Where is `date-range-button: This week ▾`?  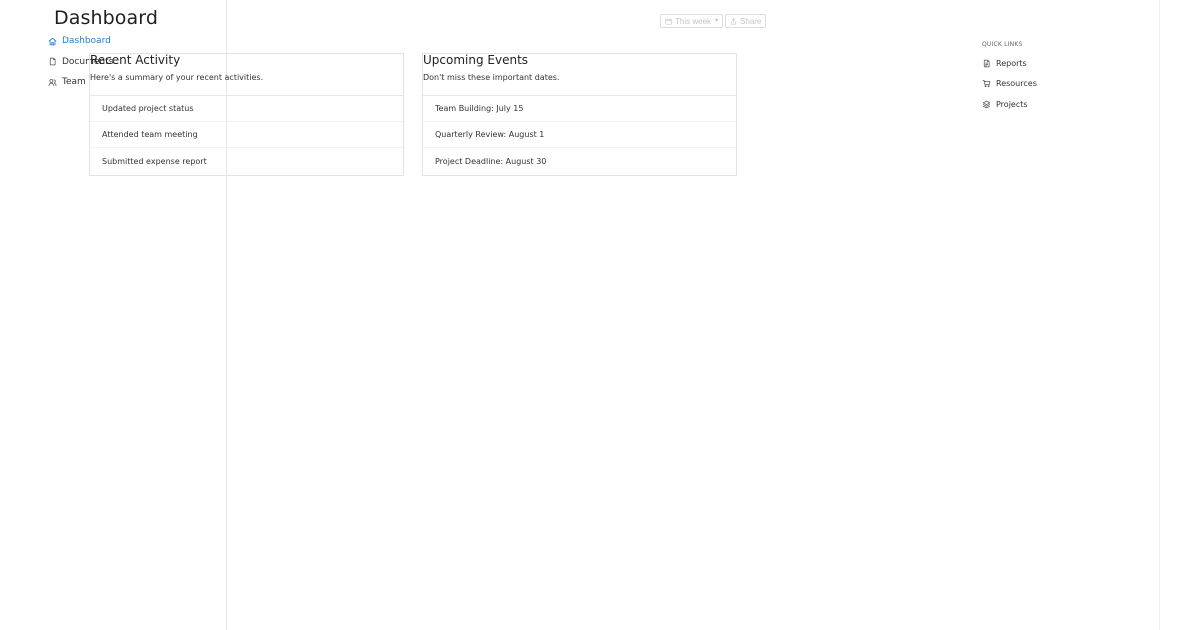
date-range-button: This week ▾ is located at coordinates (692, 21).